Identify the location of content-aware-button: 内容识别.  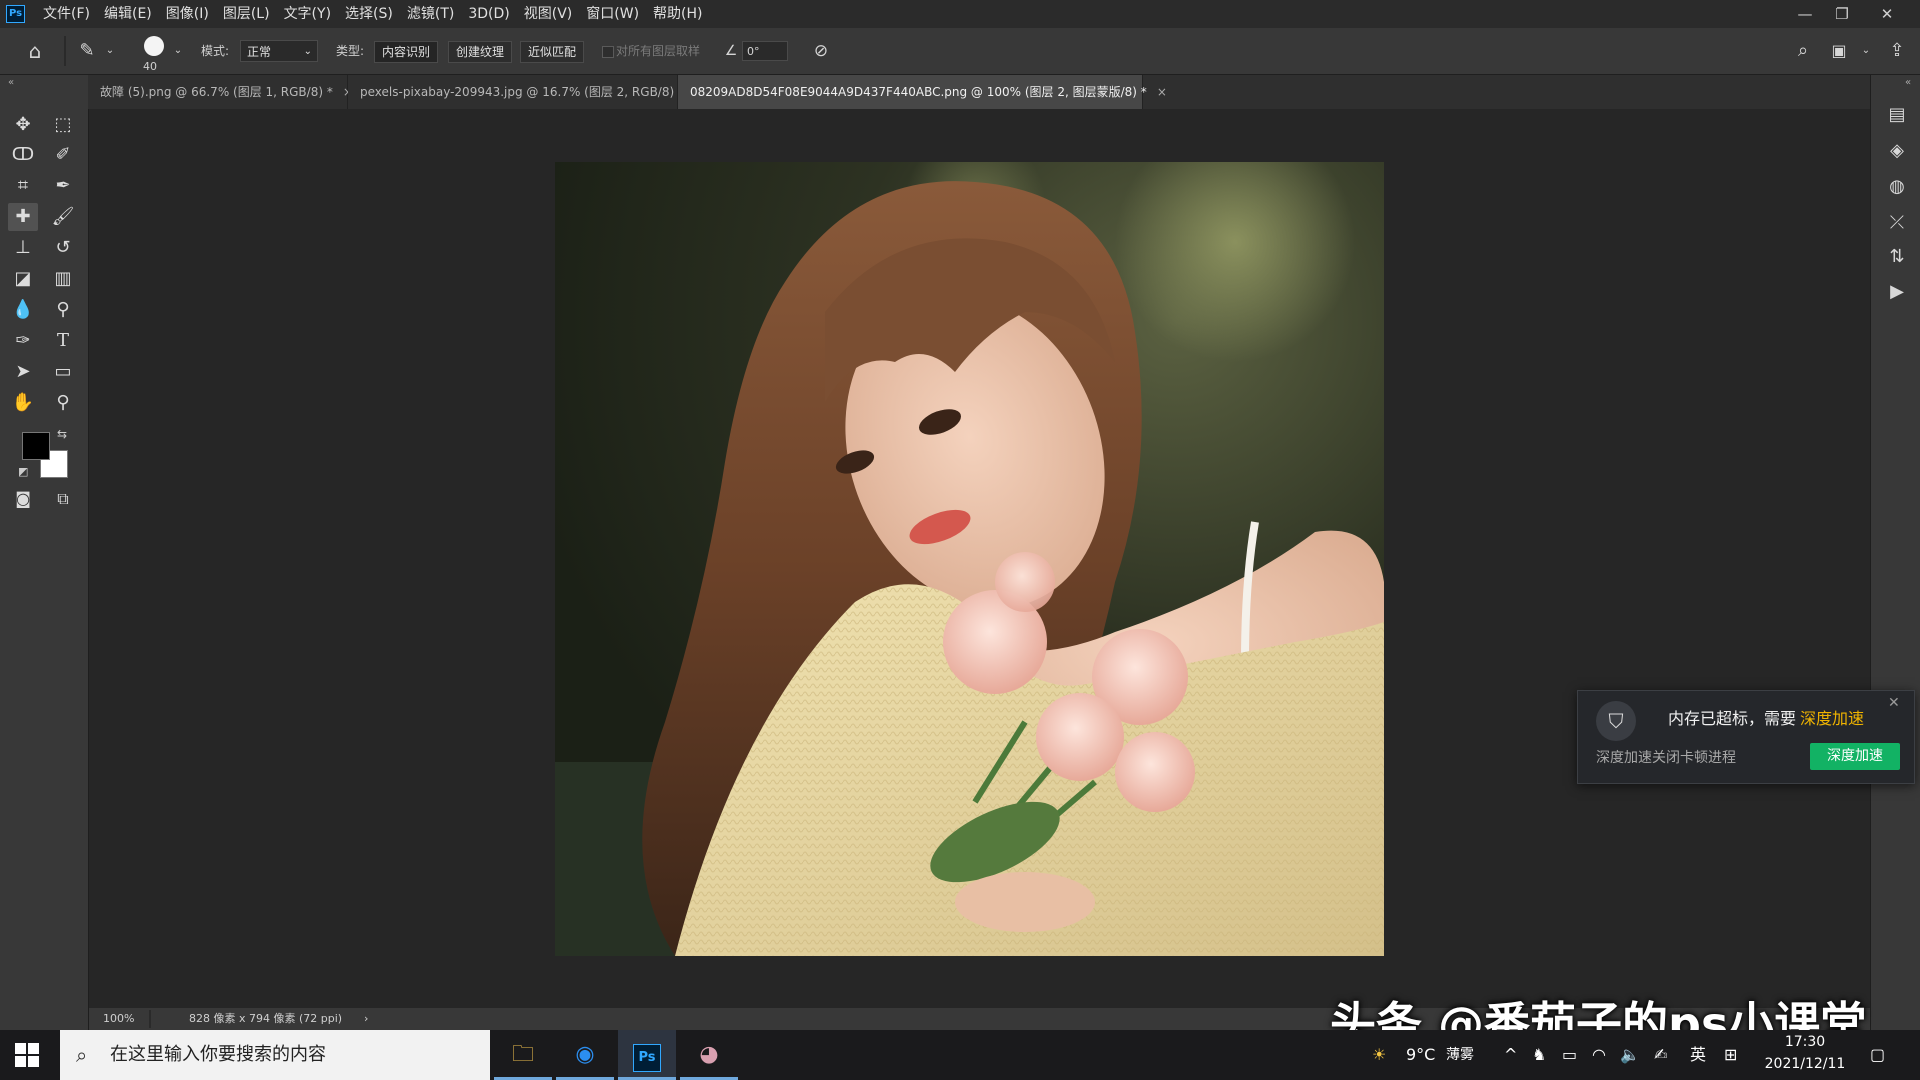
(406, 52).